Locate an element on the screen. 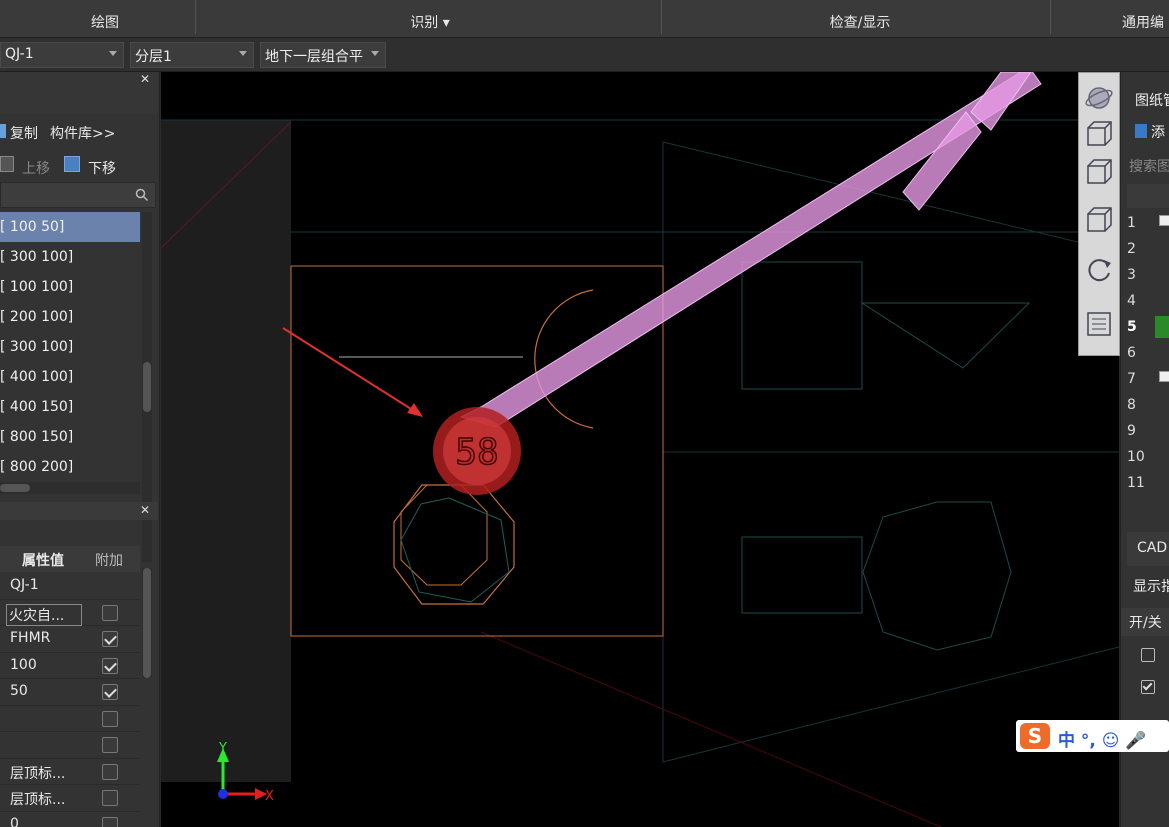  table-row: QJ-1 is located at coordinates (70, 586).